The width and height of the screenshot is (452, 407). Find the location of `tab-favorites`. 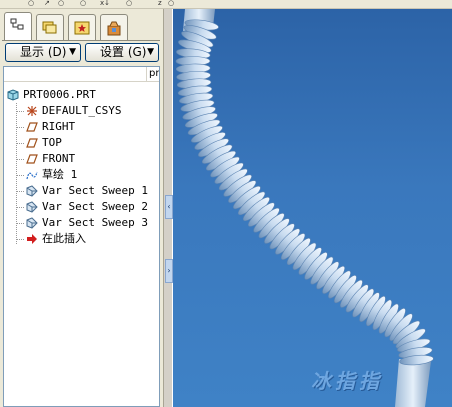

tab-favorites is located at coordinates (82, 27).